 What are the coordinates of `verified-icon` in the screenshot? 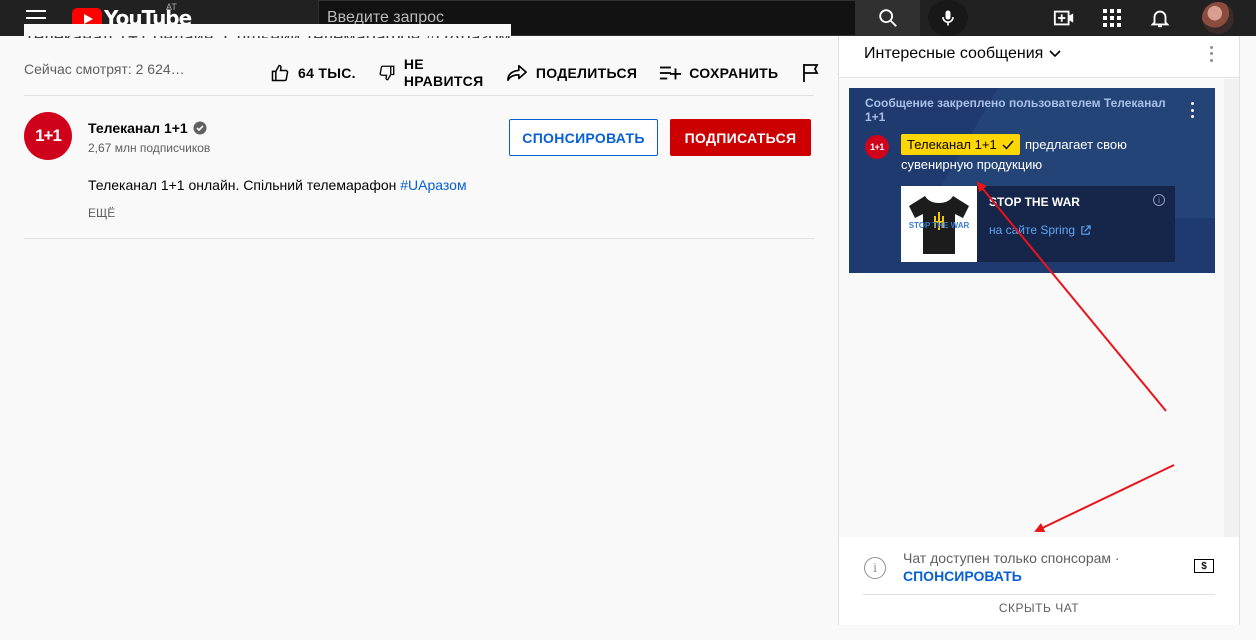 It's located at (200, 128).